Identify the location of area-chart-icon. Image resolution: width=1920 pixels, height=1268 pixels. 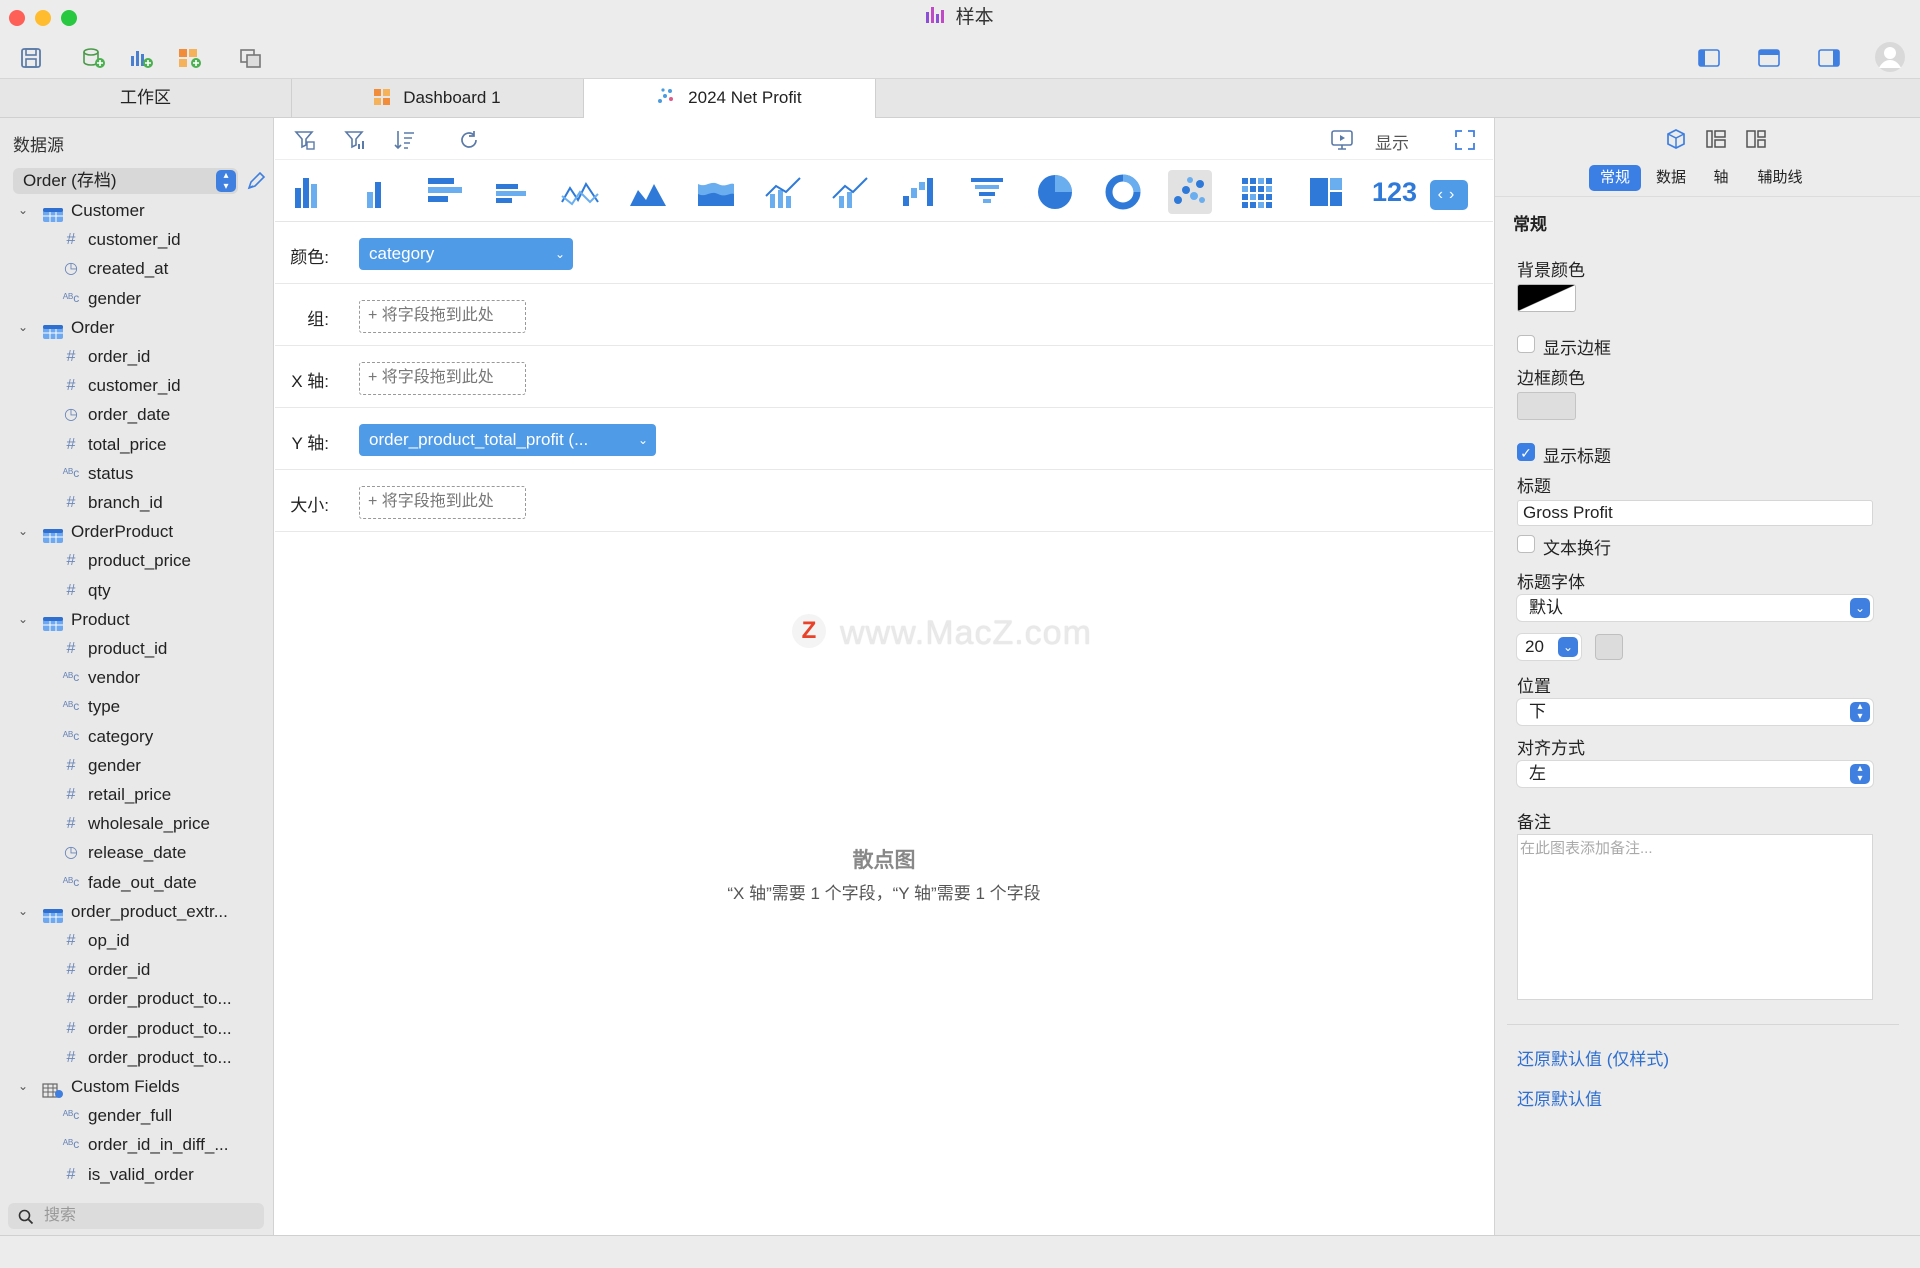
(648, 192).